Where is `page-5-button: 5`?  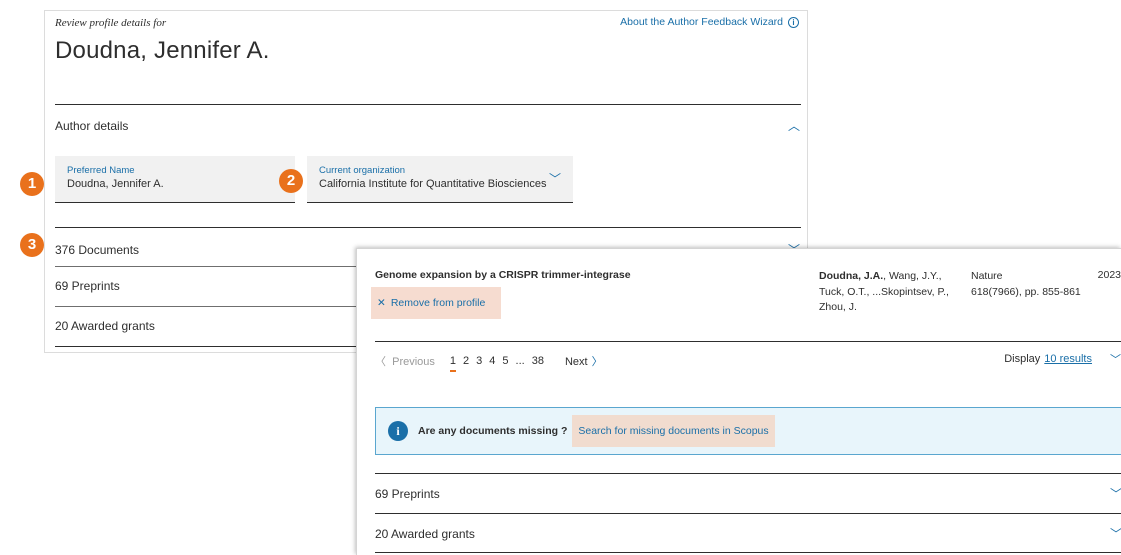
page-5-button: 5 is located at coordinates (505, 361).